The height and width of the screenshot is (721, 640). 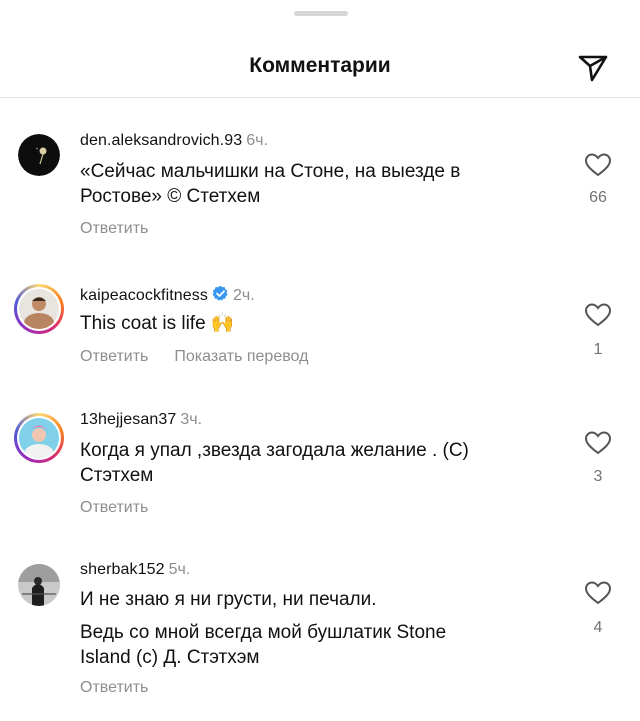 What do you see at coordinates (257, 140) in the screenshot?
I see `timestamp: 6ч.` at bounding box center [257, 140].